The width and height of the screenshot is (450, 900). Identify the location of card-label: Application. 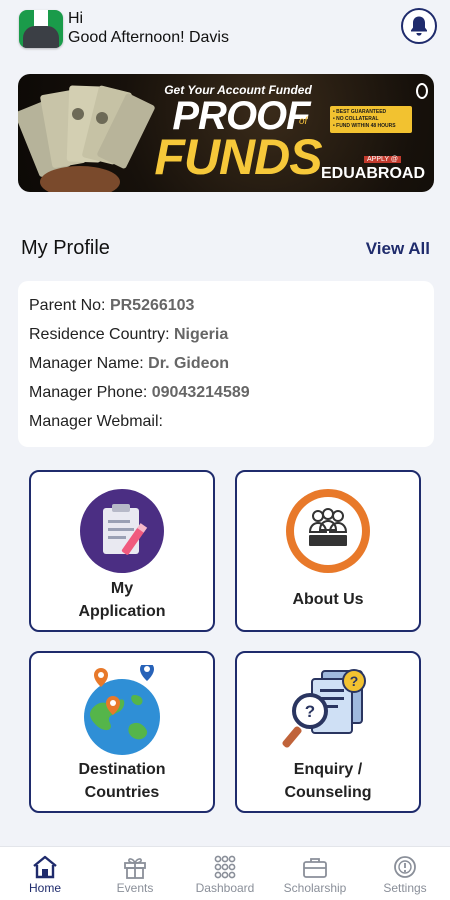
(122, 611).